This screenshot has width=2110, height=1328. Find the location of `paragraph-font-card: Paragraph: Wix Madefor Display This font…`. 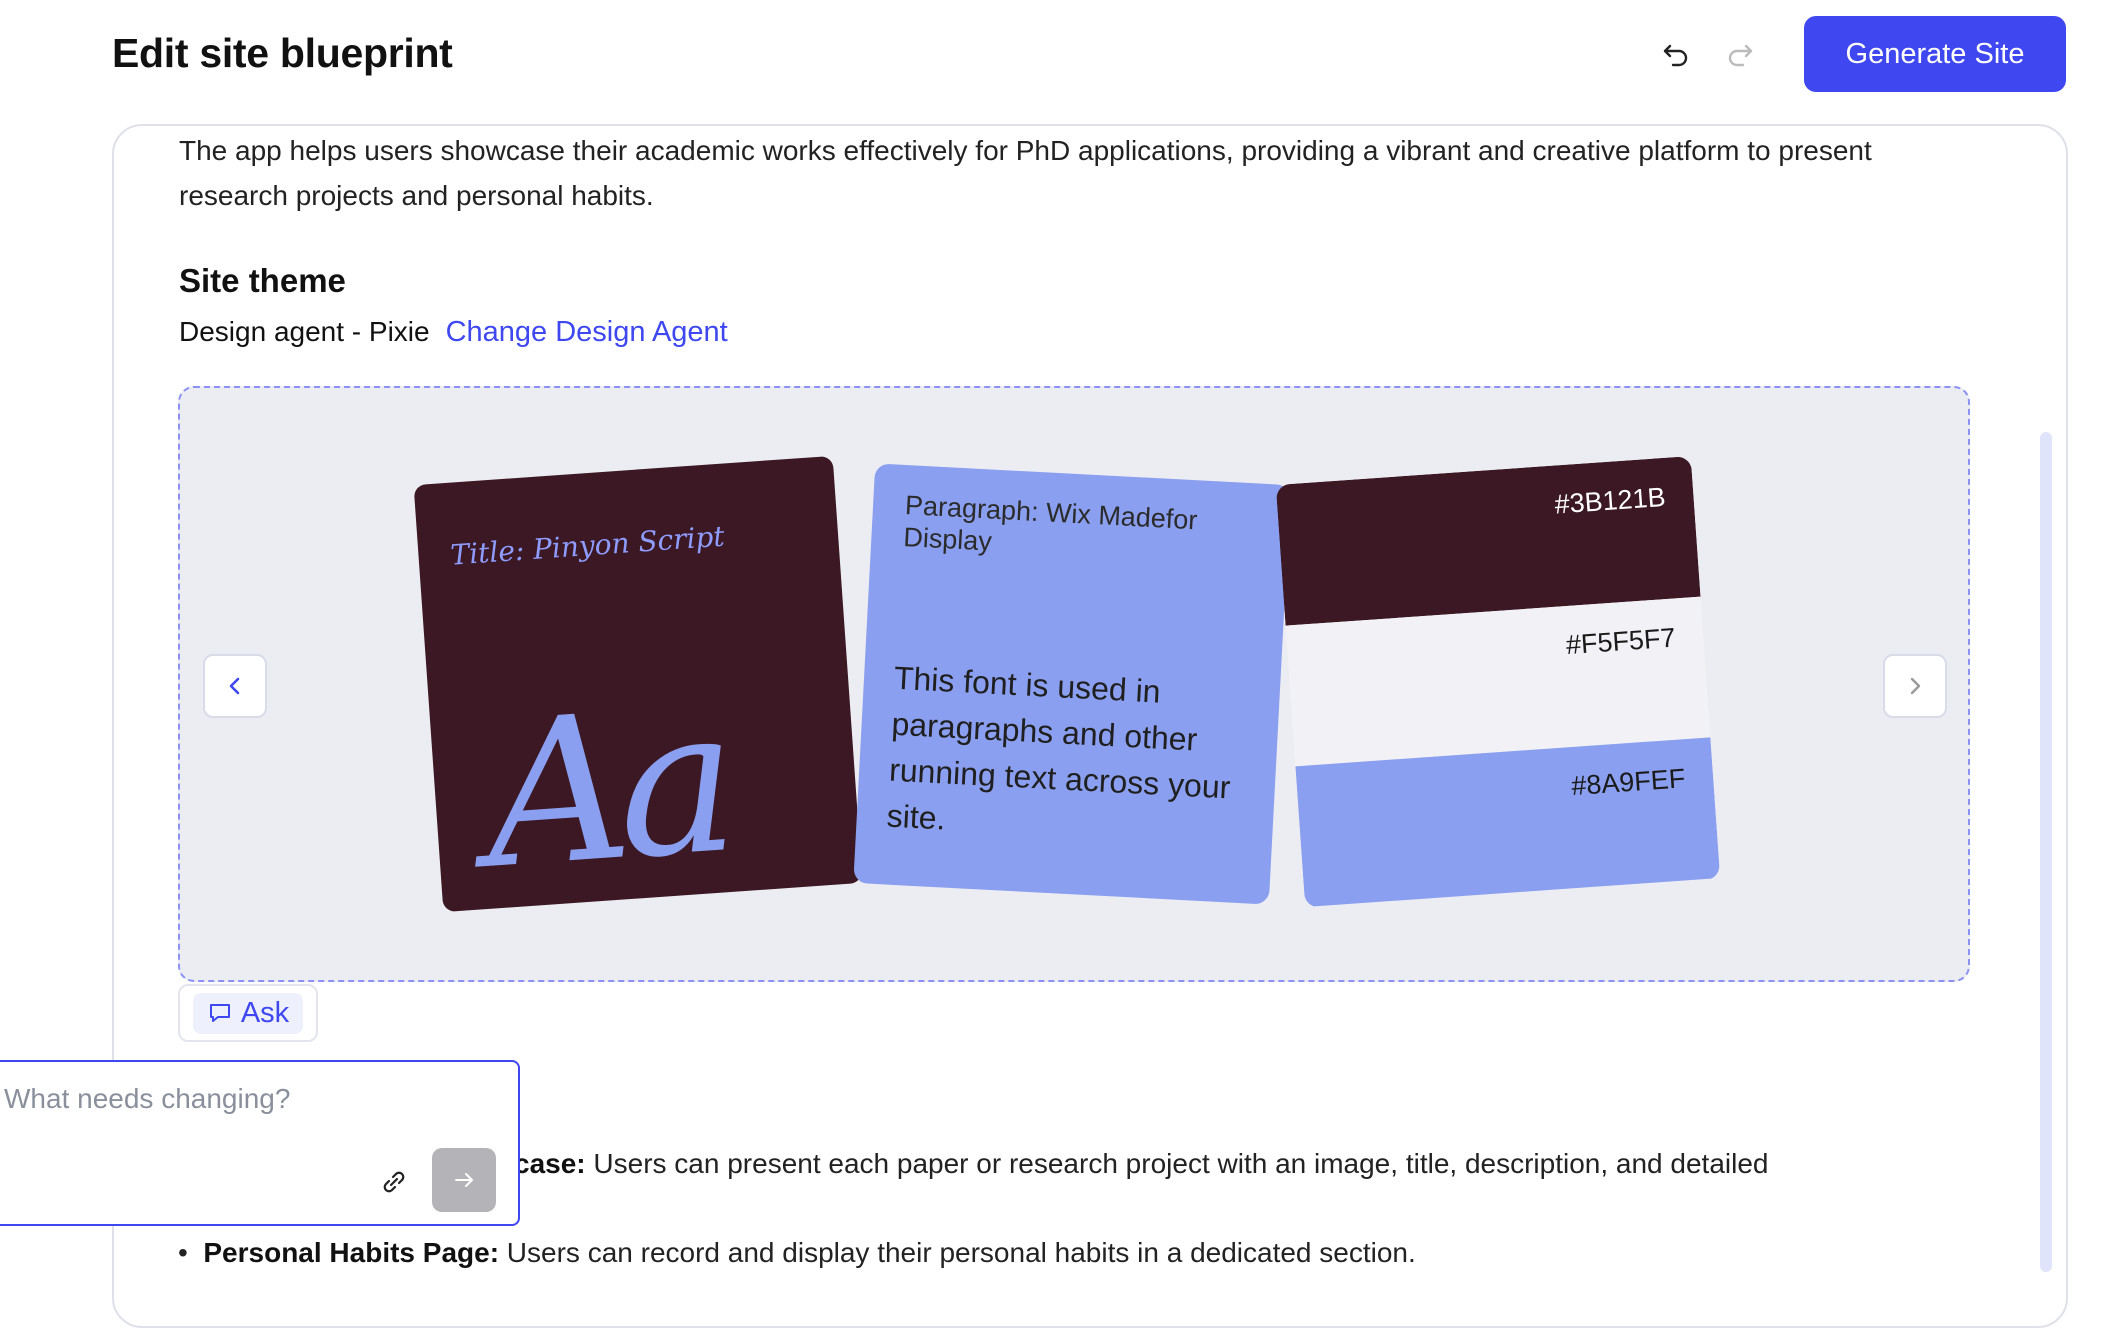

paragraph-font-card: Paragraph: Wix Madefor Display This font… is located at coordinates (1072, 684).